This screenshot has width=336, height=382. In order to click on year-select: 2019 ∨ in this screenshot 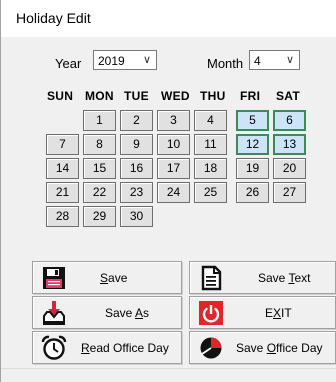, I will do `click(125, 60)`.